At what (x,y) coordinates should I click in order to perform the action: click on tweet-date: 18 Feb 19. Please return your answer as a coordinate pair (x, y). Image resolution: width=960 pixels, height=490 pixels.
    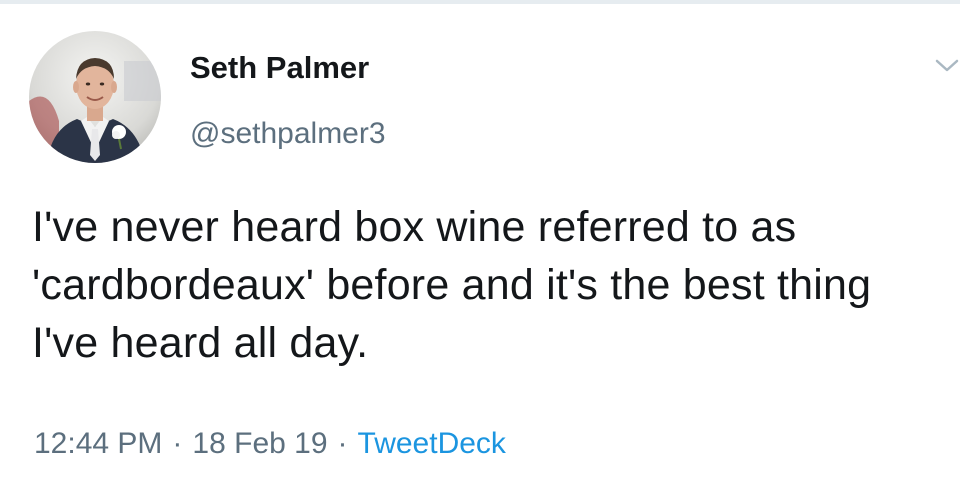
    Looking at the image, I should click on (259, 443).